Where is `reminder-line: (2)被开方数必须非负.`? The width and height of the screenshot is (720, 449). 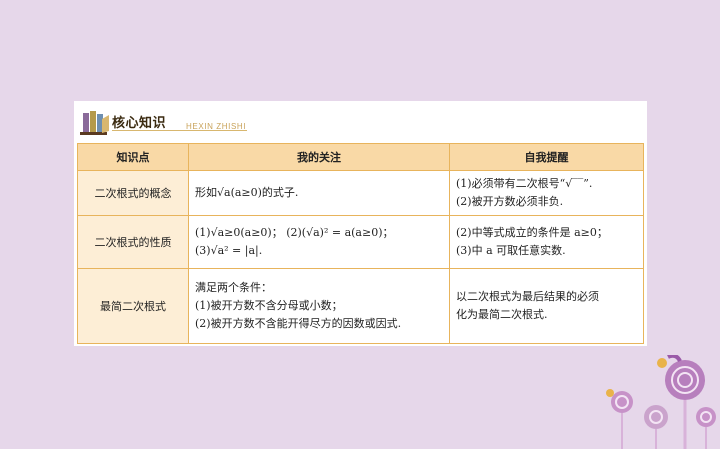
reminder-line: (2)被开方数必须非负. is located at coordinates (510, 201).